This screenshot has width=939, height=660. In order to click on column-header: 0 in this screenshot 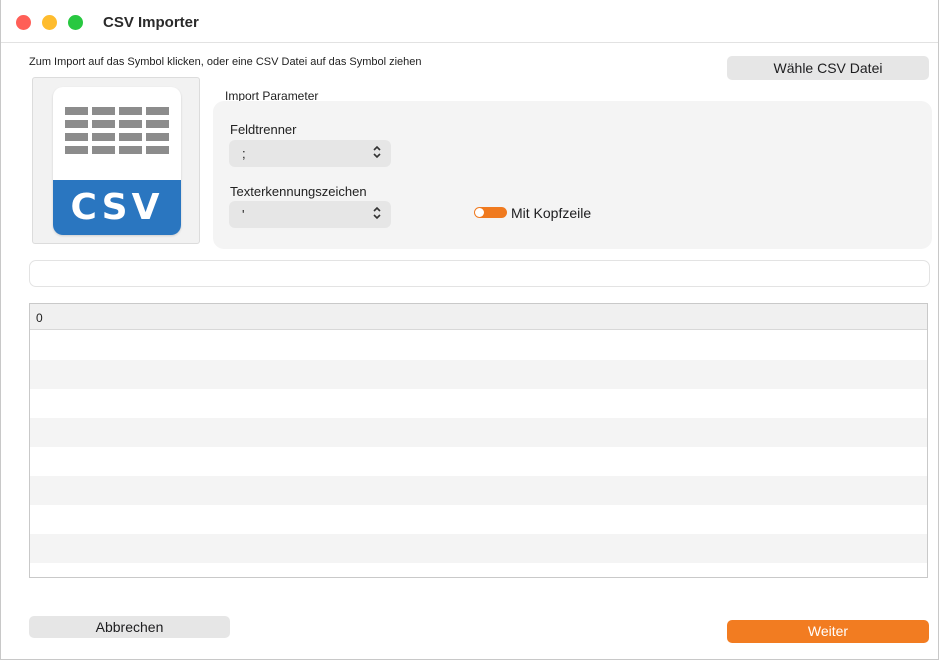, I will do `click(39, 318)`.